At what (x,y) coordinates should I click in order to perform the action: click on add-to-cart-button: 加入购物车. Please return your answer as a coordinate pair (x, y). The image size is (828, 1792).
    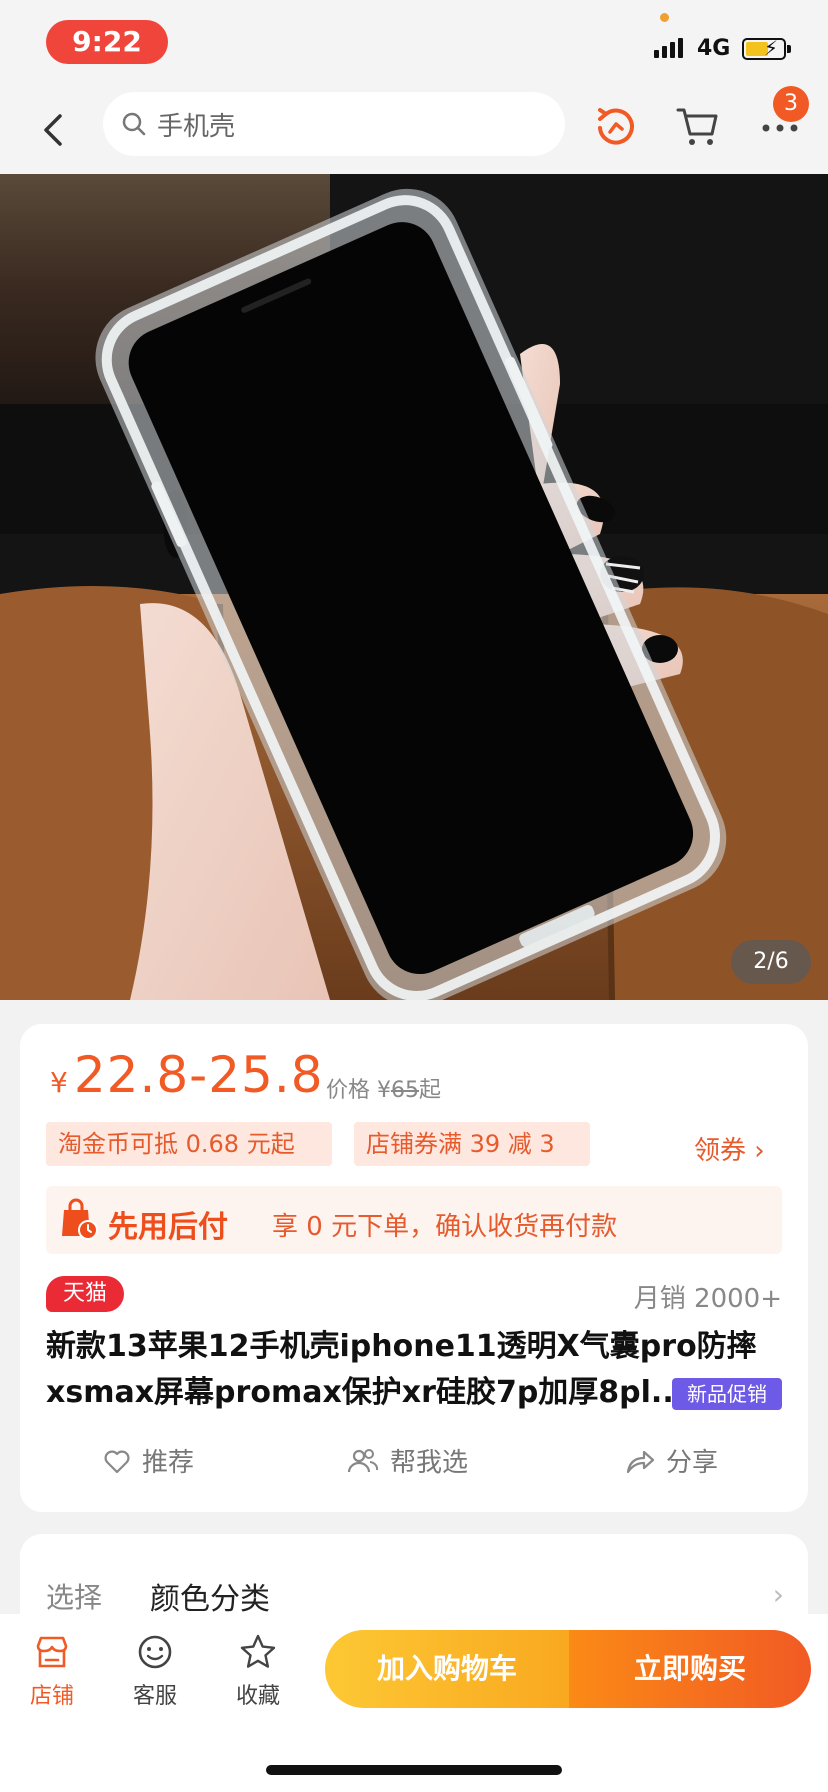
    Looking at the image, I should click on (447, 1669).